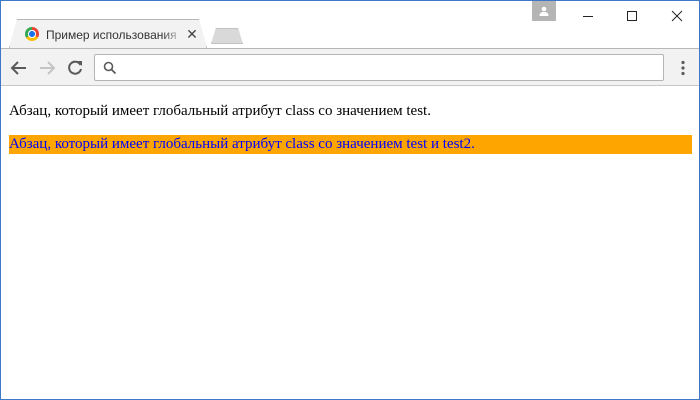 The image size is (700, 400). What do you see at coordinates (350, 25) in the screenshot?
I see `title-bar: Пример использования ✕` at bounding box center [350, 25].